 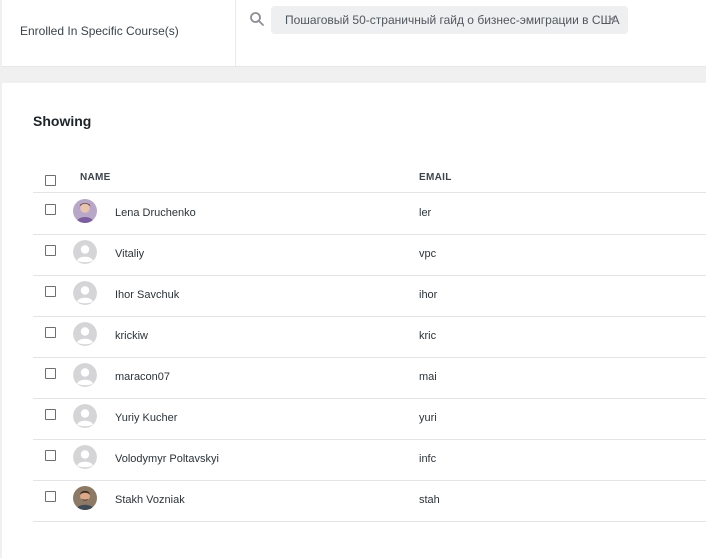 What do you see at coordinates (369, 214) in the screenshot?
I see `table-row: Lena Druchenko ler` at bounding box center [369, 214].